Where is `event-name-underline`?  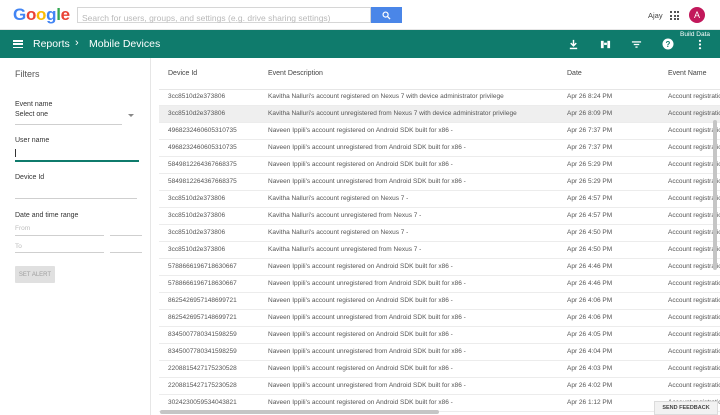 event-name-underline is located at coordinates (68, 124).